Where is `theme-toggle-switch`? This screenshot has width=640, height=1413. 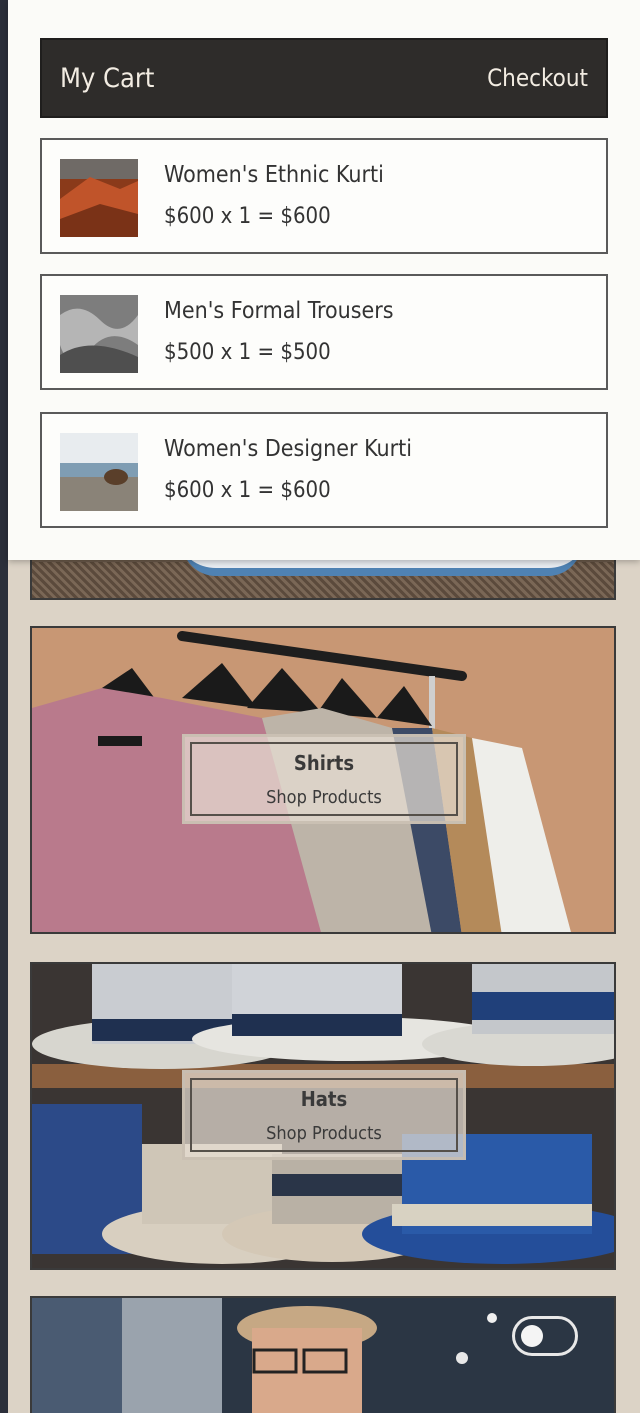
theme-toggle-switch is located at coordinates (545, 1336).